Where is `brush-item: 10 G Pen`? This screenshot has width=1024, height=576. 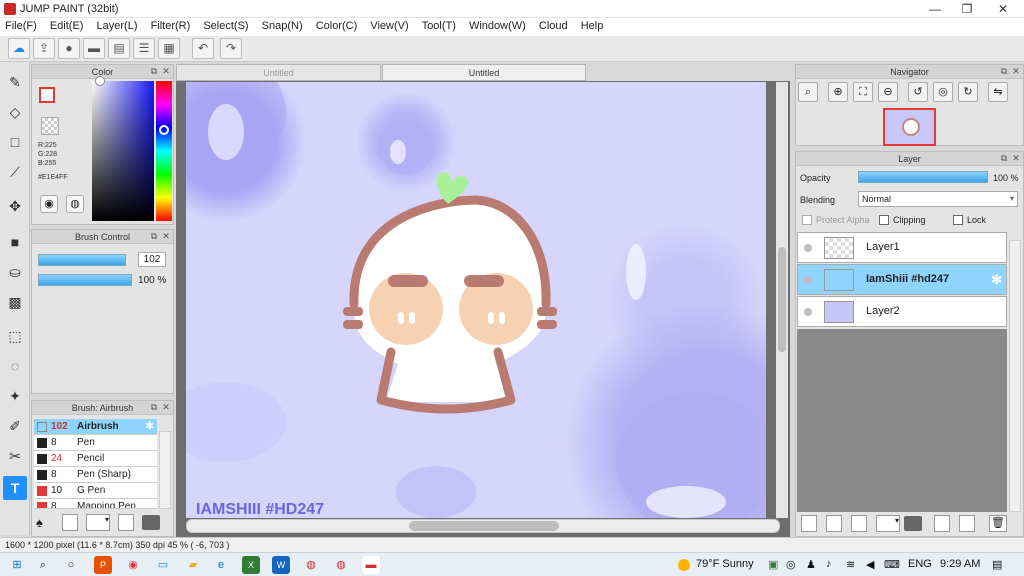 brush-item: 10 G Pen is located at coordinates (95, 491).